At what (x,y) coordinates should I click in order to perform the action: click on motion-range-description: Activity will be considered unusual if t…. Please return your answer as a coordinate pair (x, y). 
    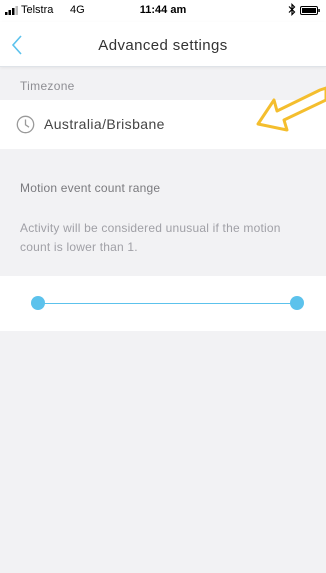
    Looking at the image, I should click on (150, 237).